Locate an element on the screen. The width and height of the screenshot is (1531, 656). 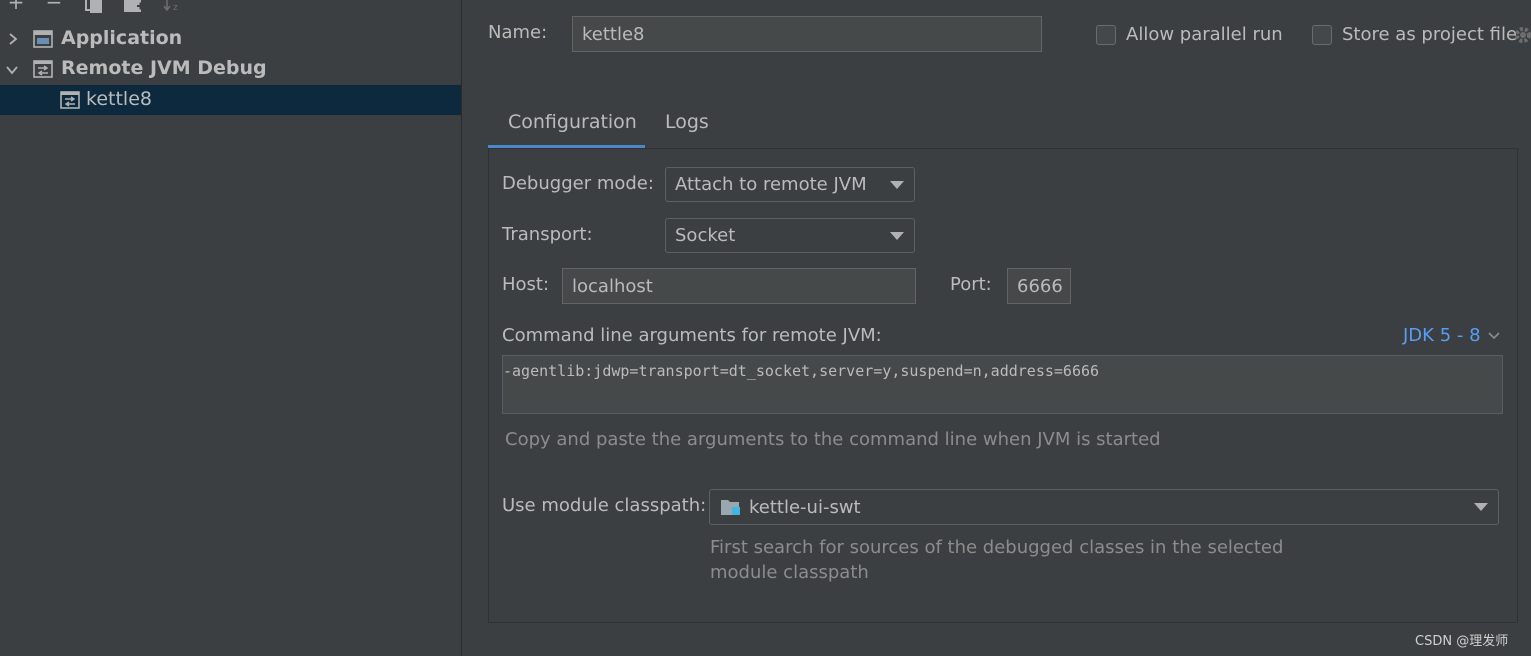
jdk-version-selector: JDK 5 - 8 is located at coordinates (1451, 335).